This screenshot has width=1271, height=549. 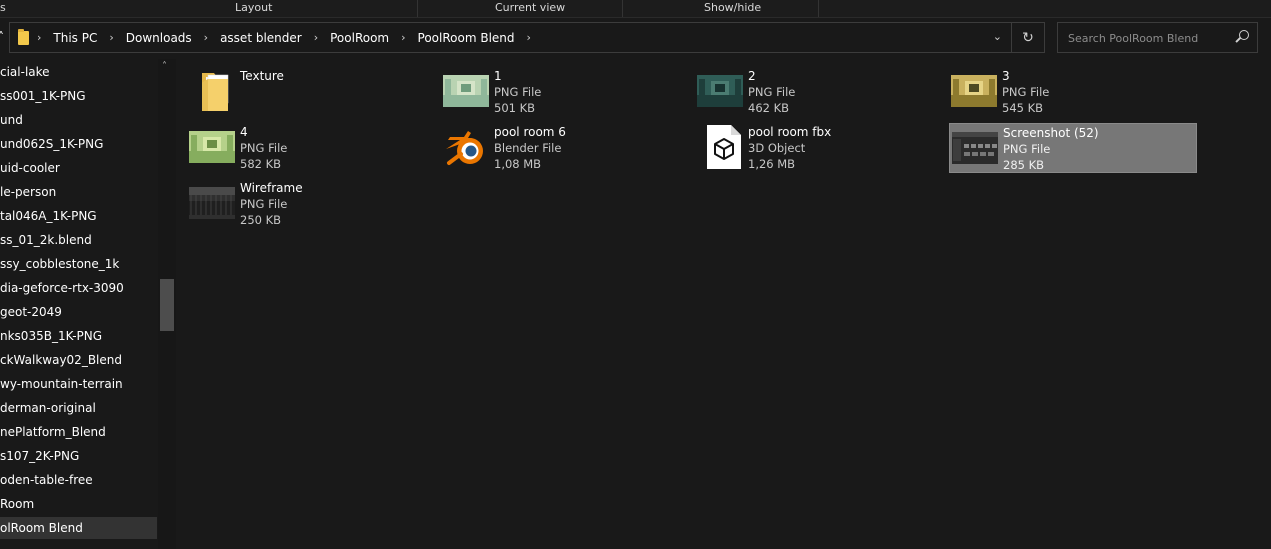 I want to click on file-item: 3 PNG File 545 KB, so click(x=1073, y=92).